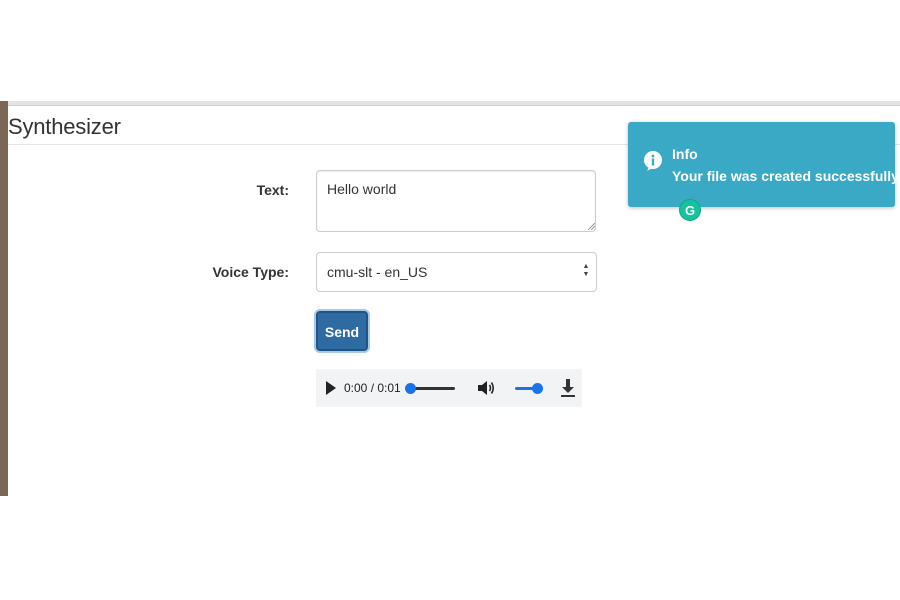  I want to click on audio-player: 0:00 / 0:01, so click(449, 388).